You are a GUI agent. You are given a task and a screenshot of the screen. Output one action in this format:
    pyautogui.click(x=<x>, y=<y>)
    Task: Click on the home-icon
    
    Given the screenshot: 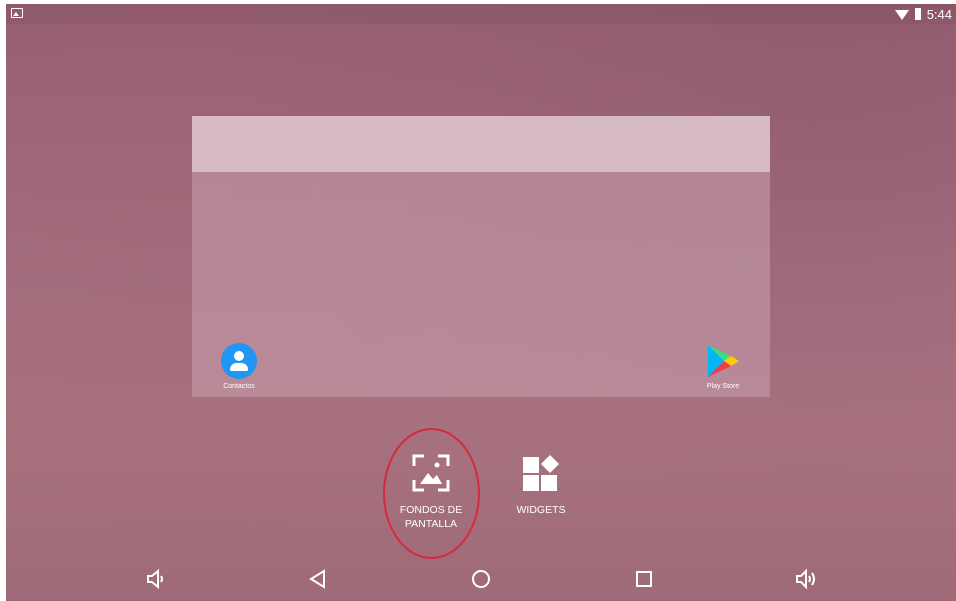 What is the action you would take?
    pyautogui.click(x=481, y=579)
    